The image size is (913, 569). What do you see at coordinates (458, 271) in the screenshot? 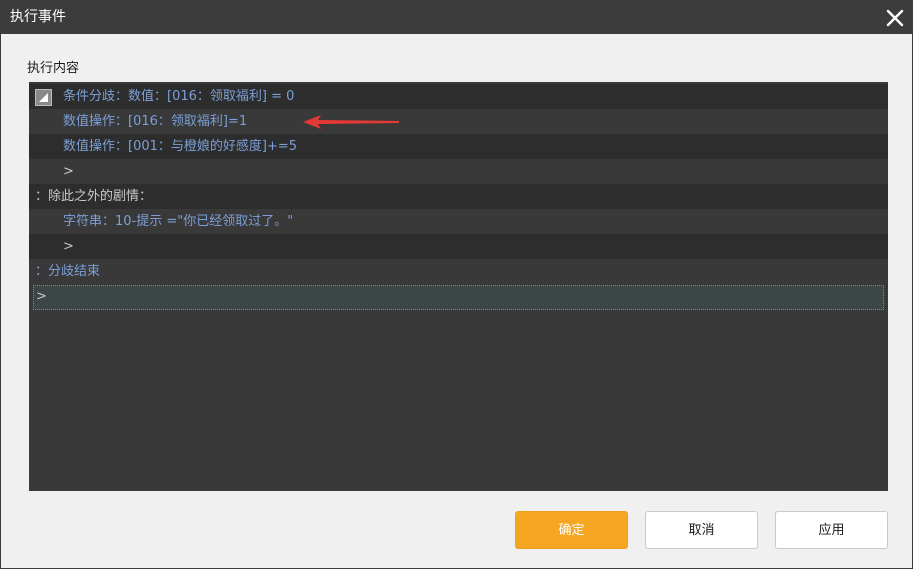
I see `command-row-end: ：分歧结束` at bounding box center [458, 271].